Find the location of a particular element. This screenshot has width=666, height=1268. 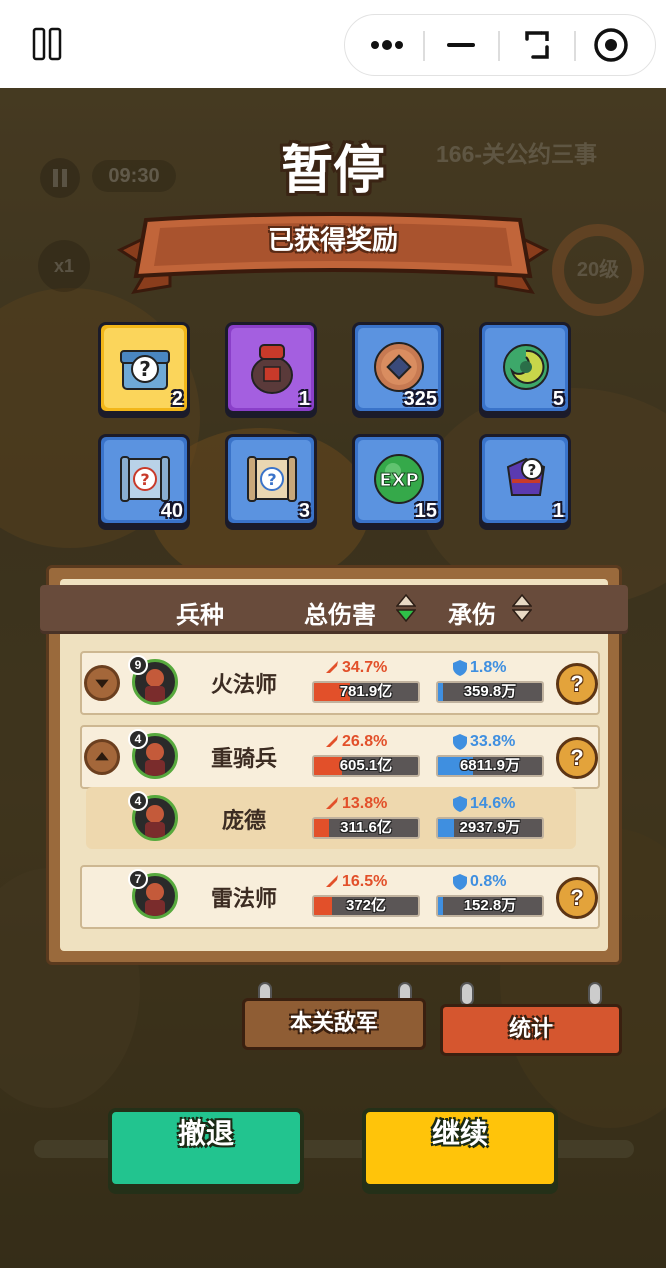

taken-bar: 152.8万 is located at coordinates (490, 906).